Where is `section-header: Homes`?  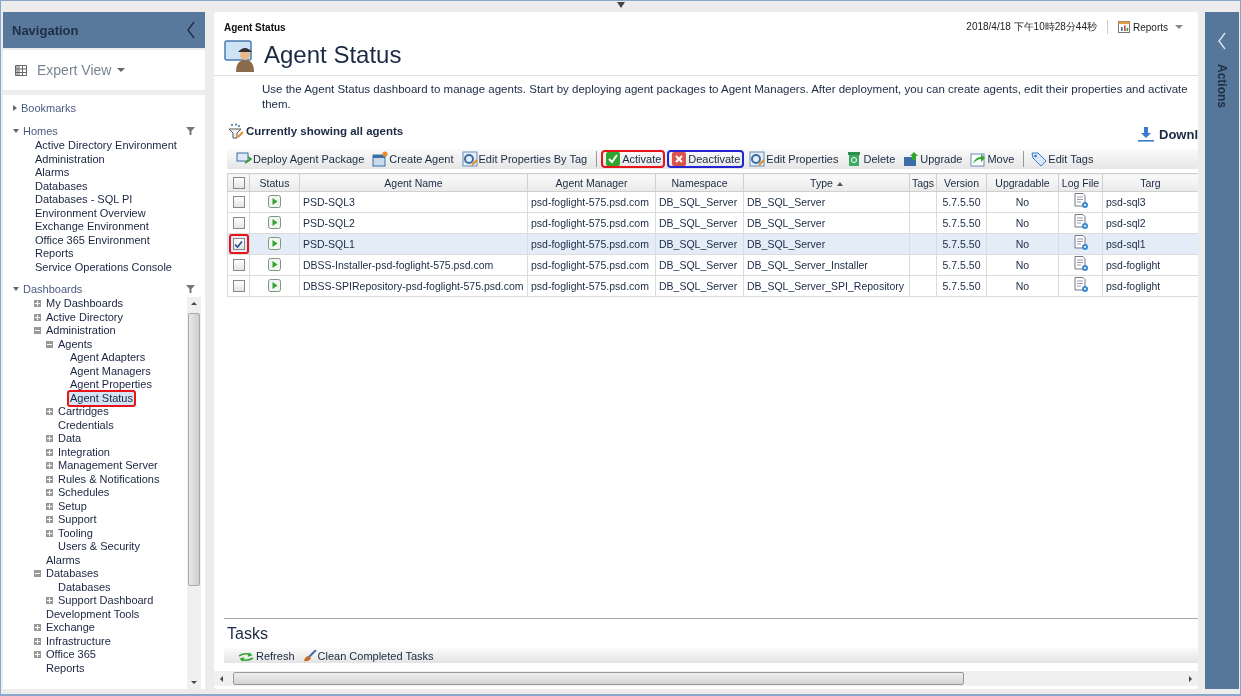 section-header: Homes is located at coordinates (104, 131).